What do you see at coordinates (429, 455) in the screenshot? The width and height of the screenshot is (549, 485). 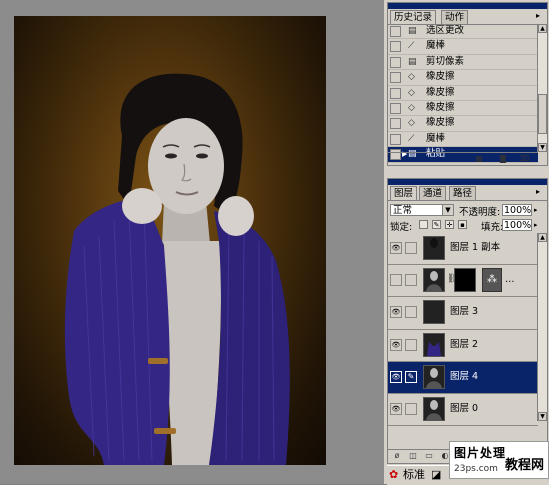 I see `new-set-icon: ▭` at bounding box center [429, 455].